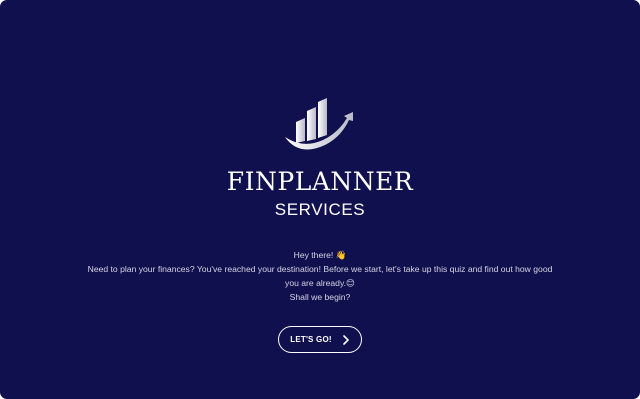 Image resolution: width=640 pixels, height=399 pixels. What do you see at coordinates (320, 209) in the screenshot?
I see `brand-subtitle: SERVICES` at bounding box center [320, 209].